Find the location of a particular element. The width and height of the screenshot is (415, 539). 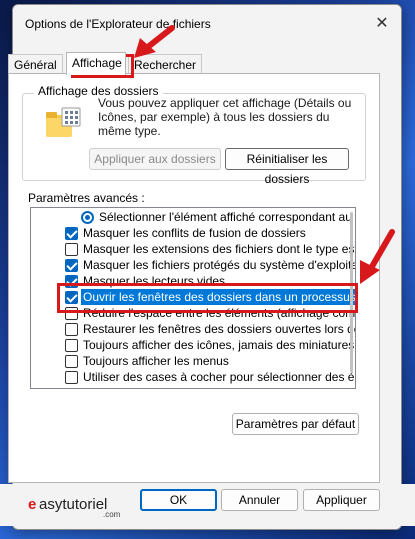

tab-general-label: Général is located at coordinates (35, 65).